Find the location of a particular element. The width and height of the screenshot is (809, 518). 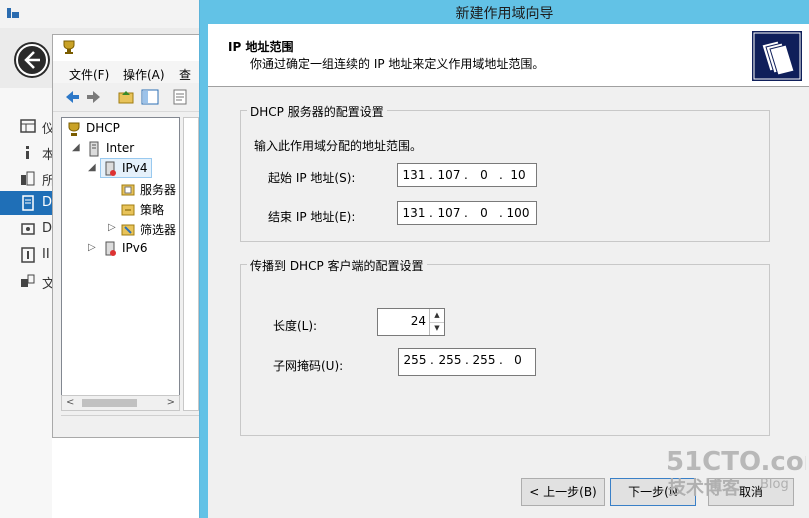

scroll-right-icon: > is located at coordinates (171, 402).